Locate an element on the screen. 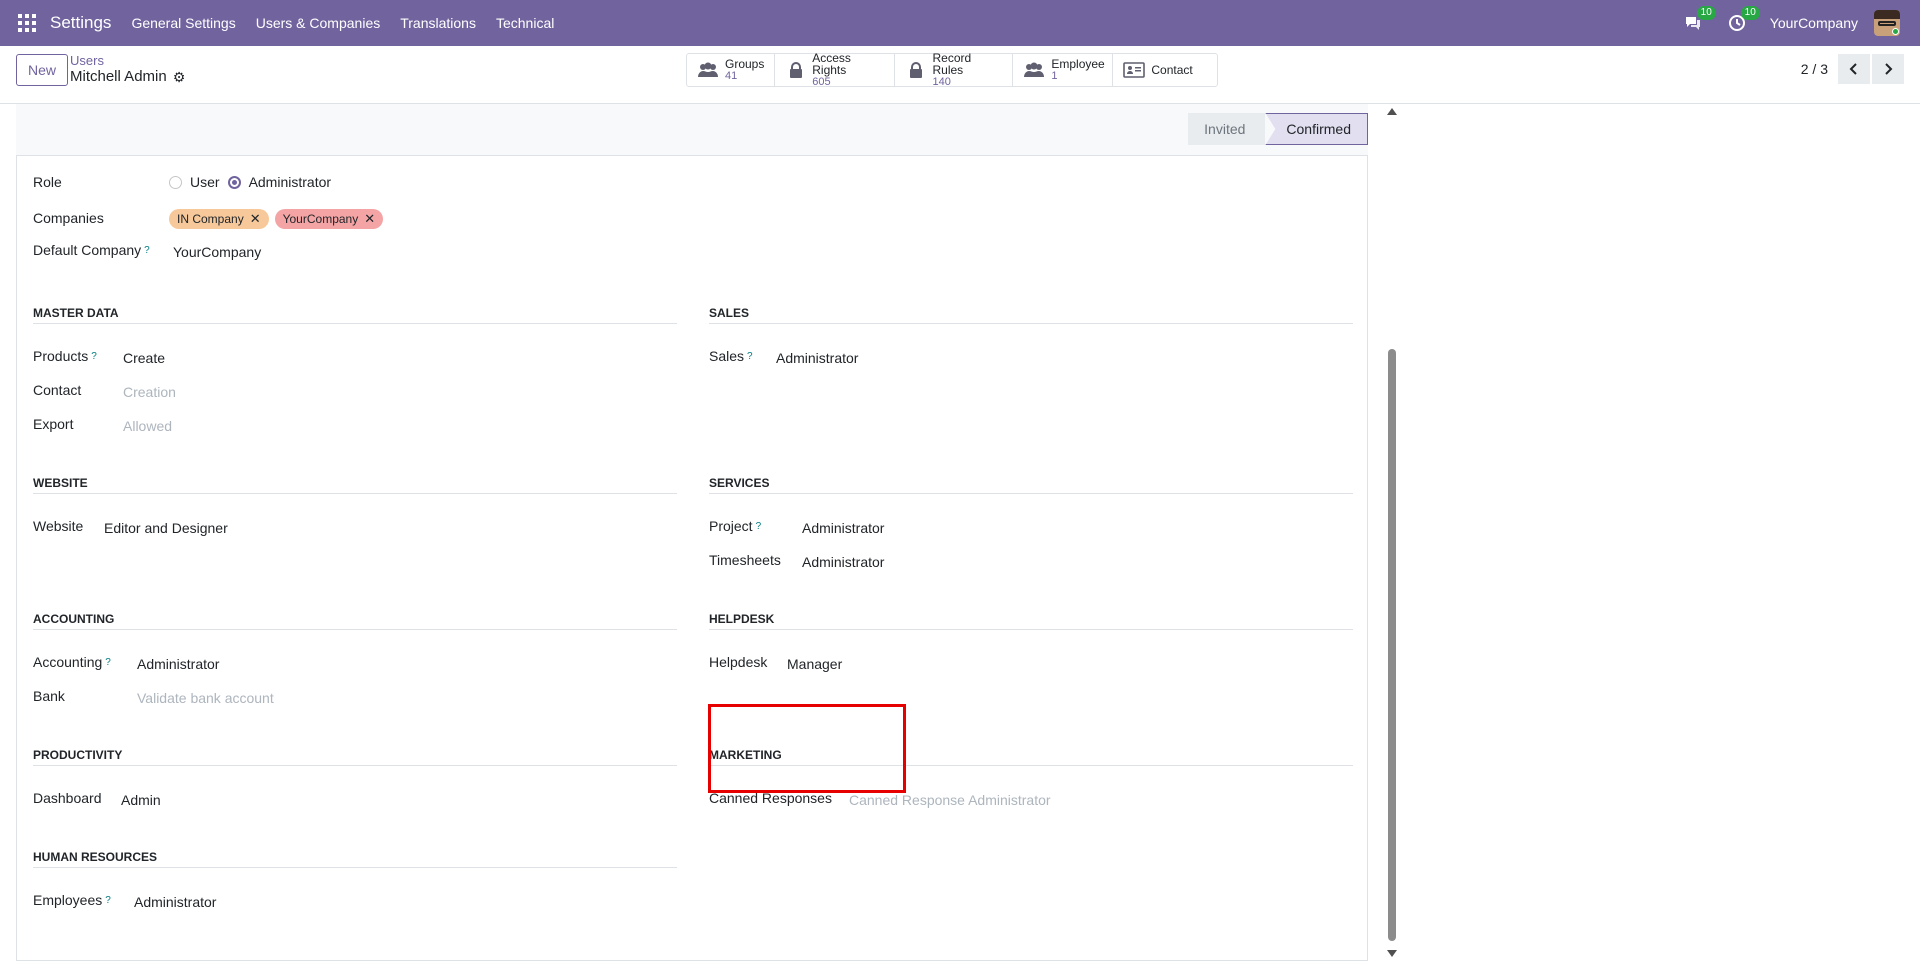 The width and height of the screenshot is (1920, 961). accounting-value: Administrator is located at coordinates (178, 664).